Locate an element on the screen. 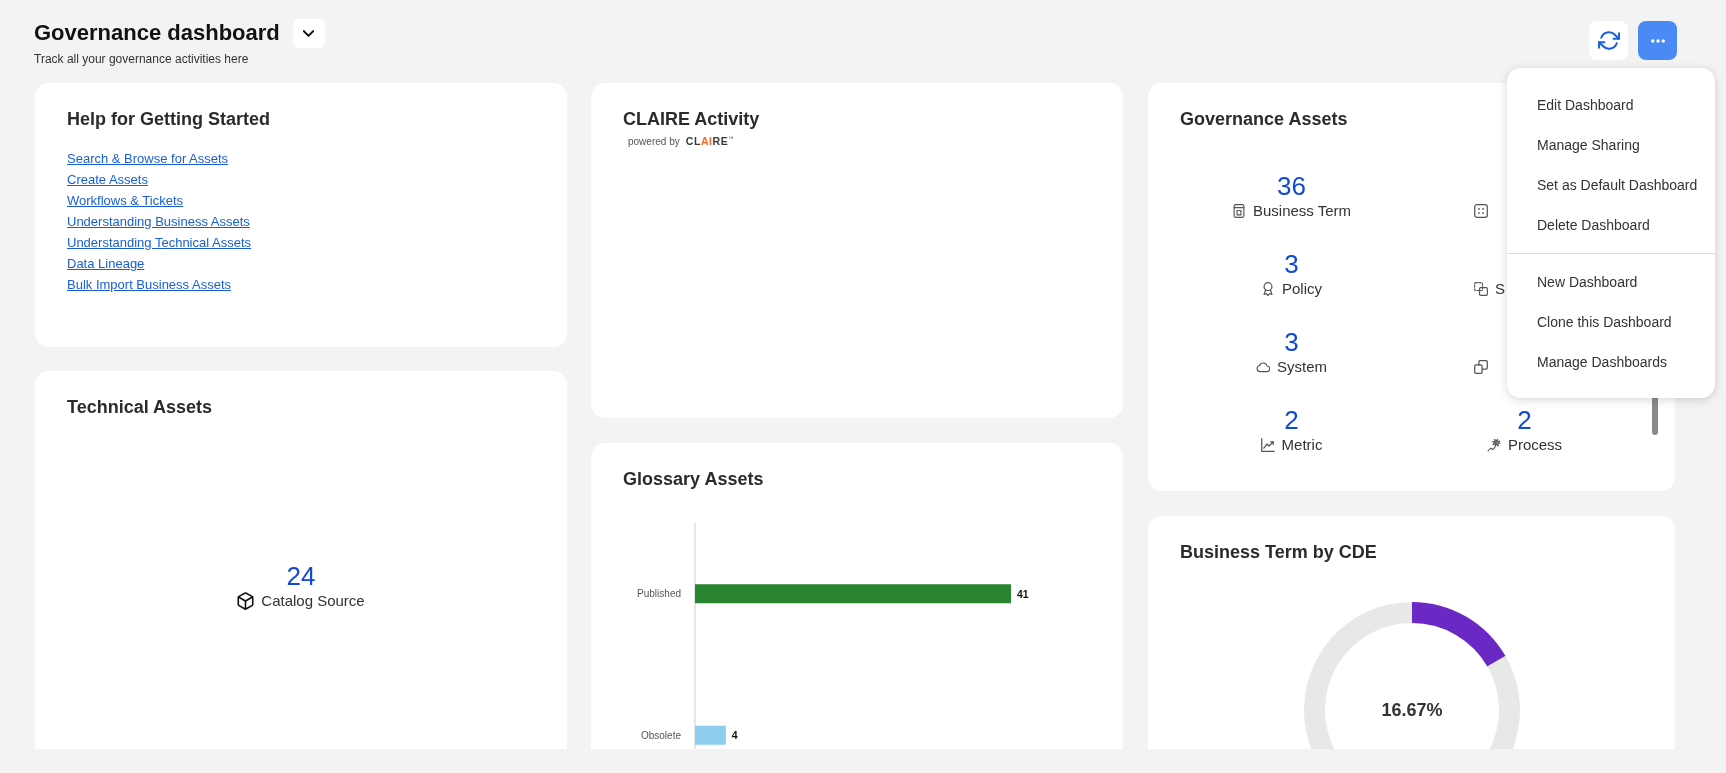 The height and width of the screenshot is (773, 1726). help-link: Data Lineage is located at coordinates (106, 263).